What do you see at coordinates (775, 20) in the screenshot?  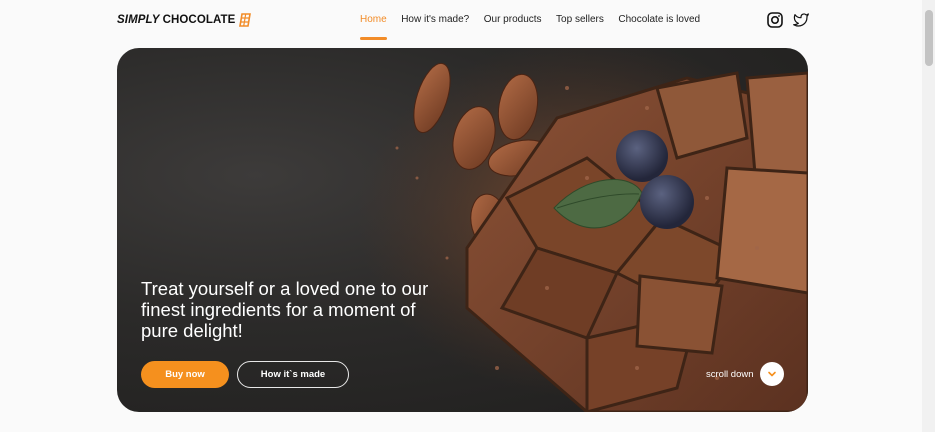 I see `instagram-icon` at bounding box center [775, 20].